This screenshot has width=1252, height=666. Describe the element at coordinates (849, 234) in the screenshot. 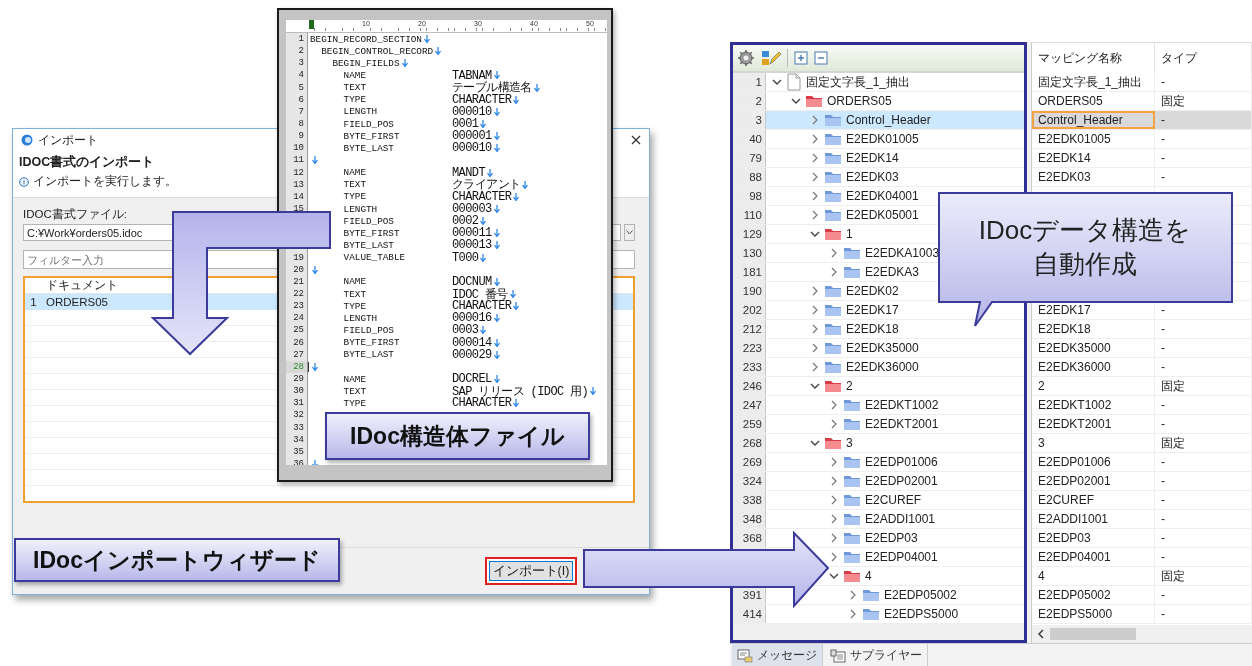

I see `tree-label: 1` at that location.